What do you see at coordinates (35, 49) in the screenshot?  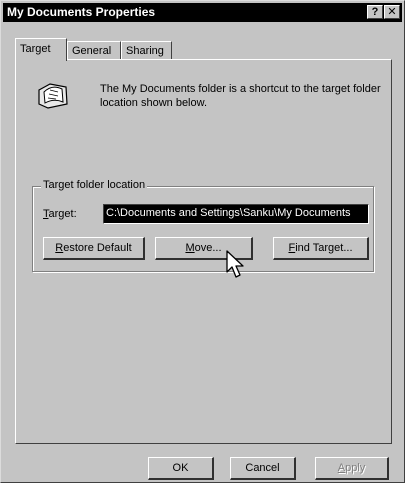 I see `tab-label: Target` at bounding box center [35, 49].